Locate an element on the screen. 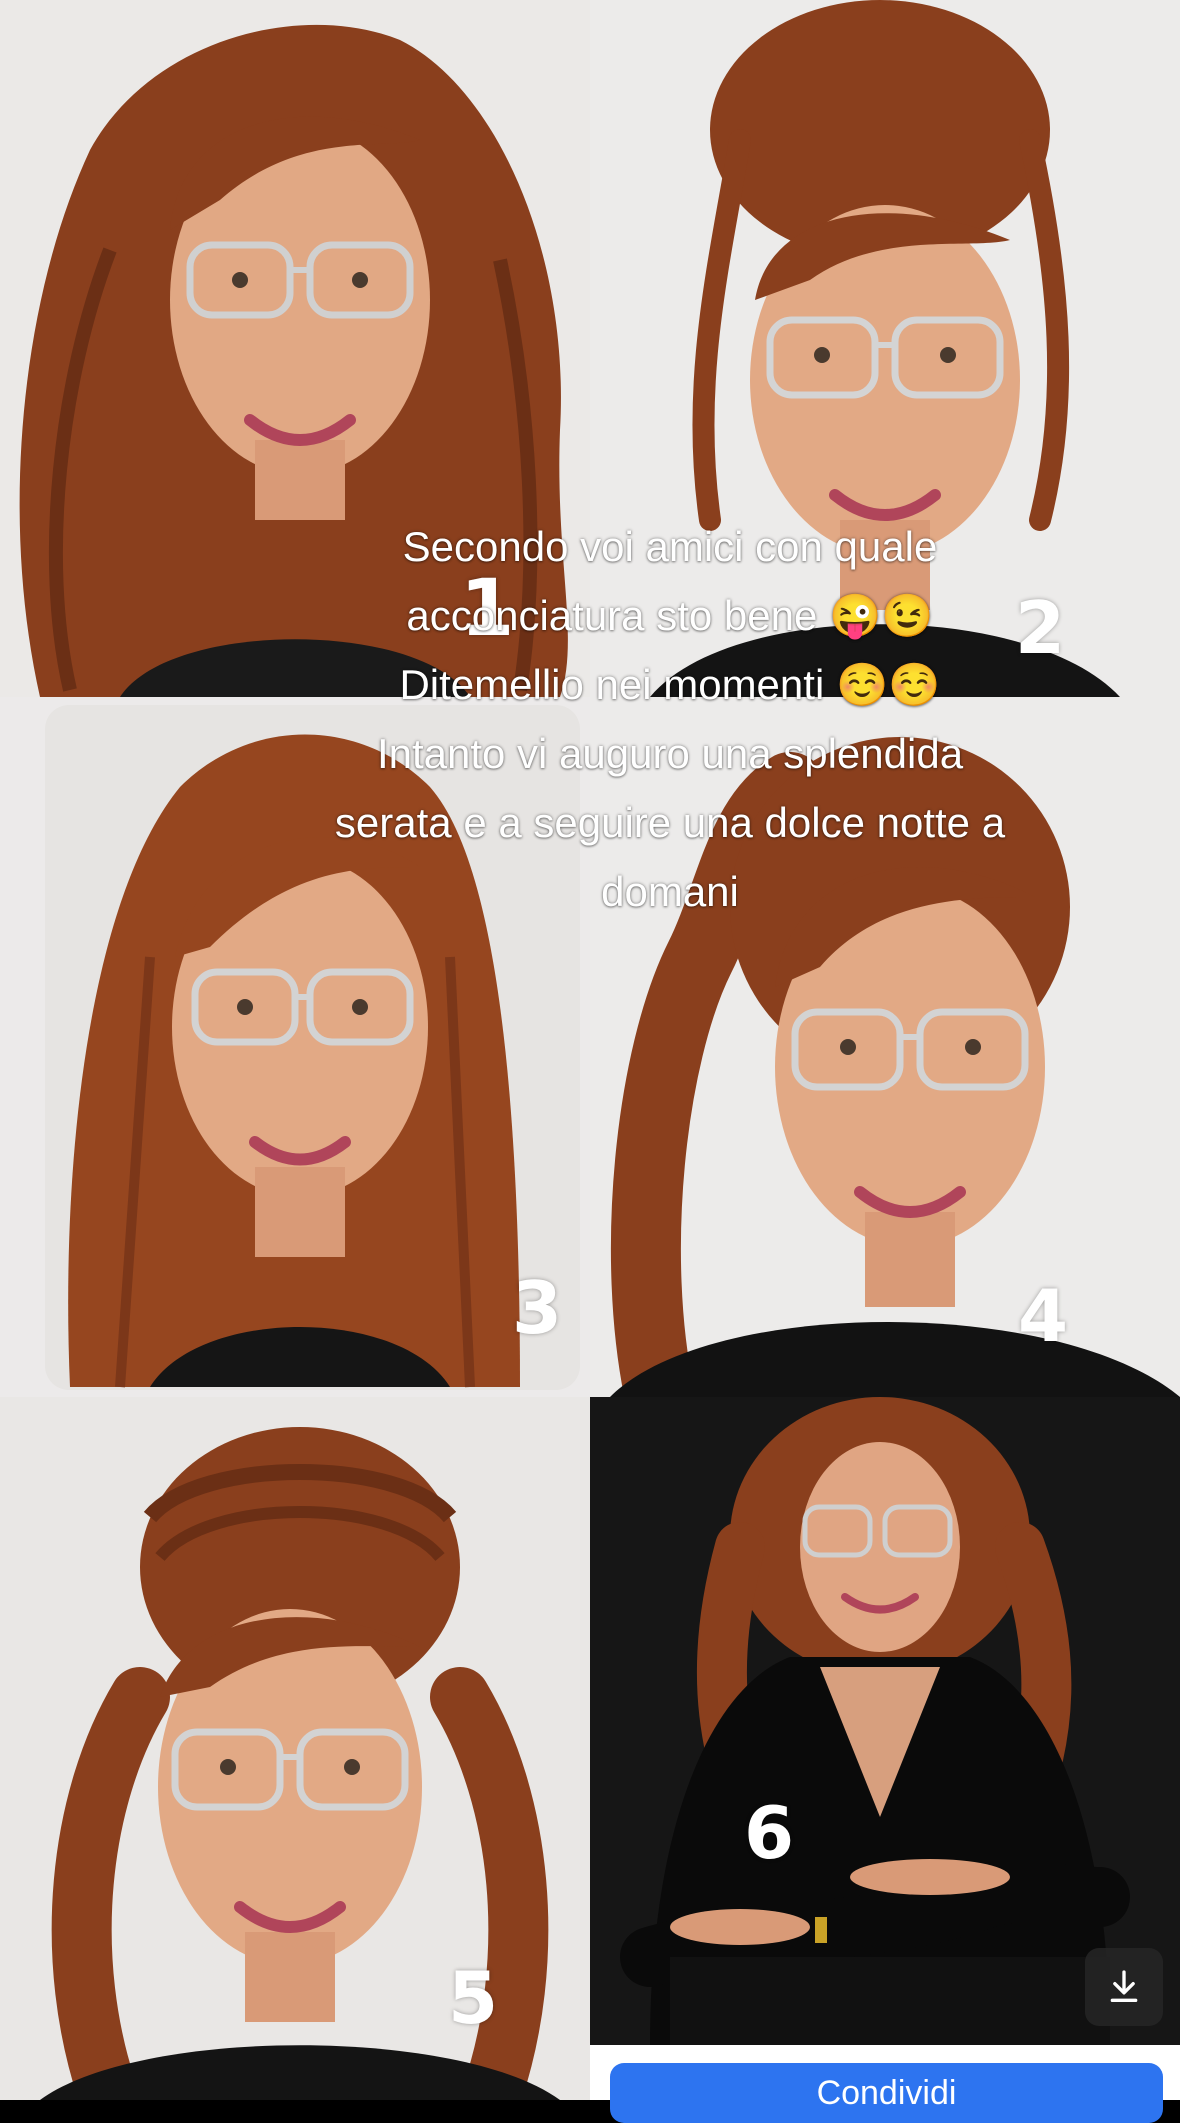 The width and height of the screenshot is (1180, 2123). download-icon is located at coordinates (1124, 1986).